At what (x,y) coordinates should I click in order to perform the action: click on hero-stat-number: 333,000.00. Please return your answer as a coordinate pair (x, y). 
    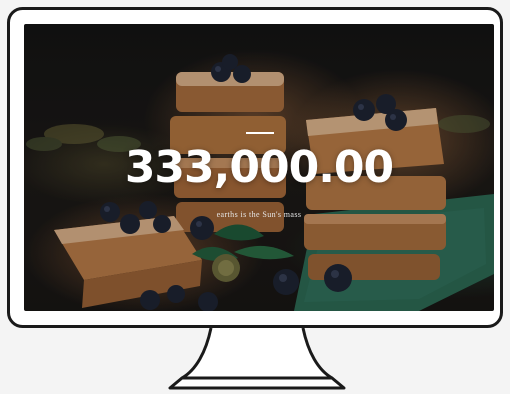
    Looking at the image, I should click on (259, 167).